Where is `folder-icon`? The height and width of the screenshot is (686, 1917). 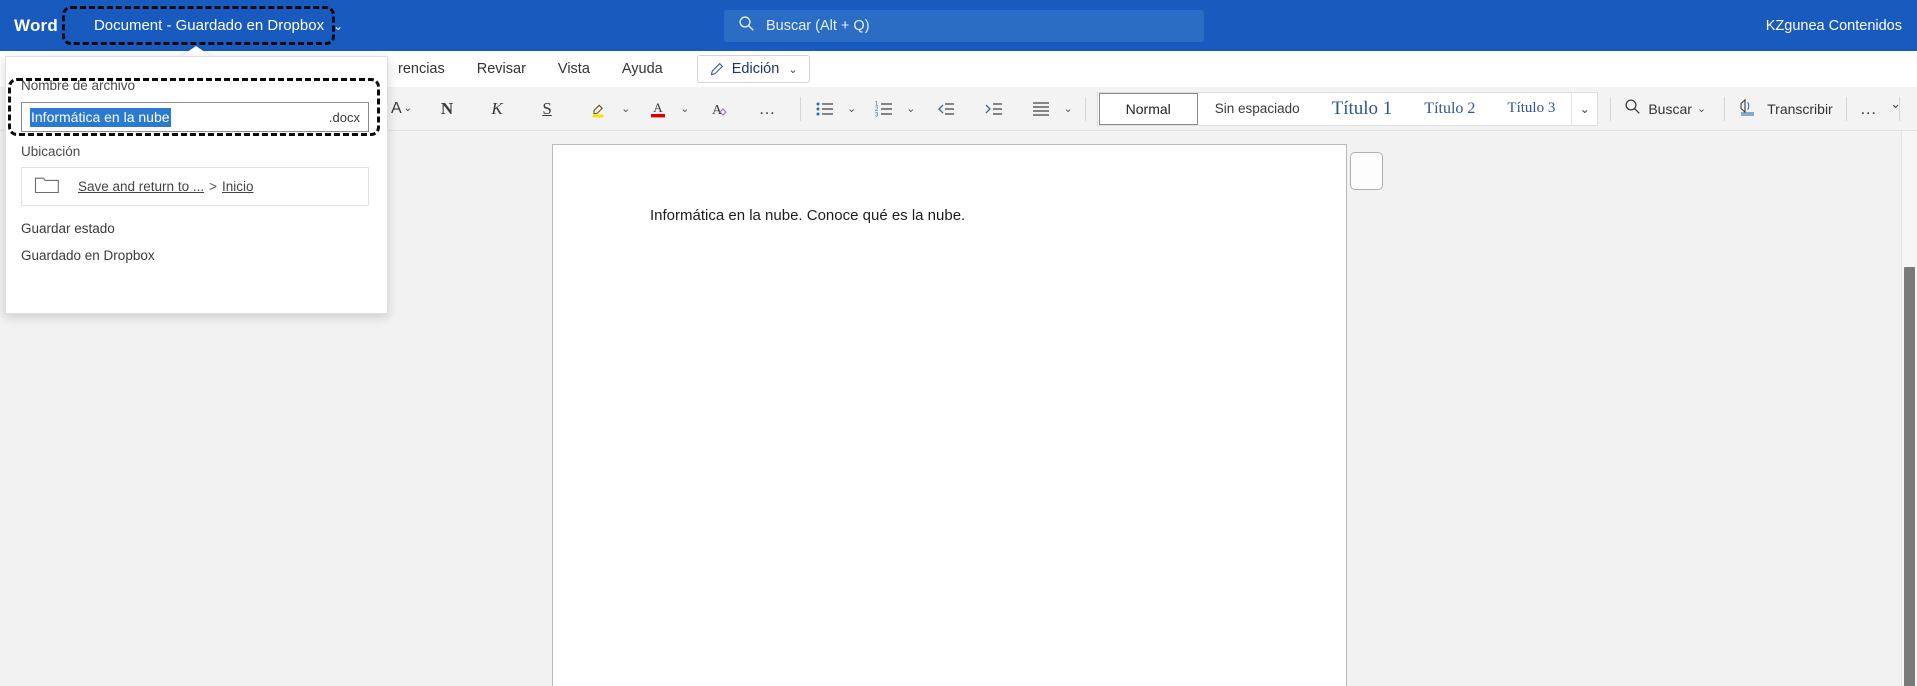
folder-icon is located at coordinates (47, 186).